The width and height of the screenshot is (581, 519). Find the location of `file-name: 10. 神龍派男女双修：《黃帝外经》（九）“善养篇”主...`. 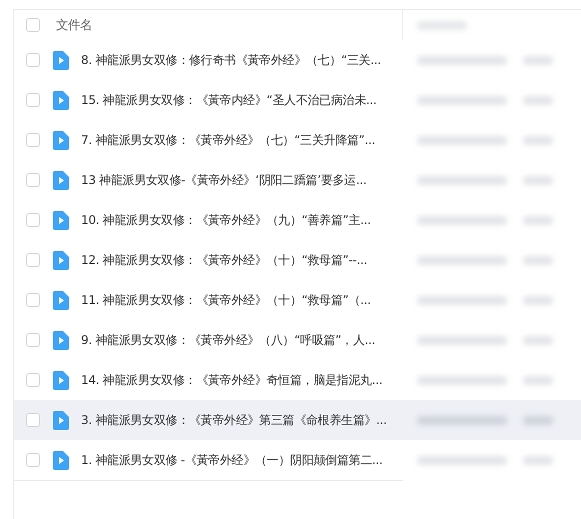

file-name: 10. 神龍派男女双修：《黃帝外经》（九）“善养篇”主... is located at coordinates (226, 220).